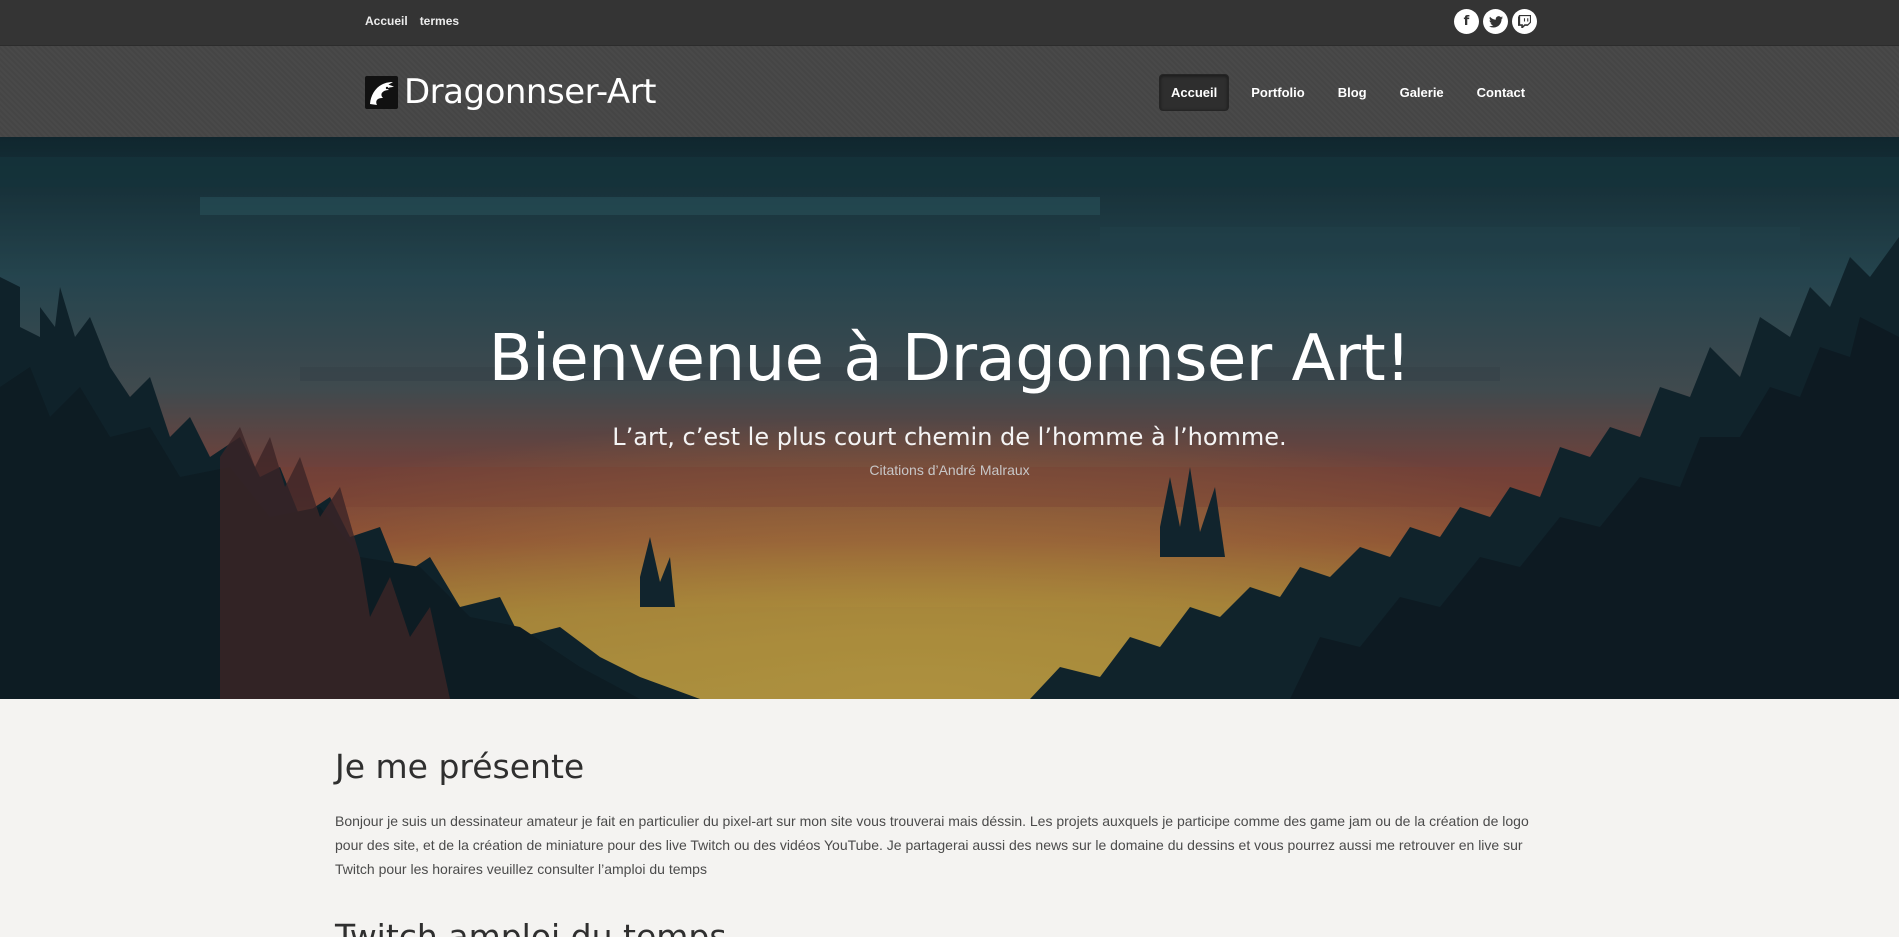 This screenshot has height=937, width=1899. I want to click on main-nav: Accueil Portfolio Blog Galerie Contact, so click(1347, 92).